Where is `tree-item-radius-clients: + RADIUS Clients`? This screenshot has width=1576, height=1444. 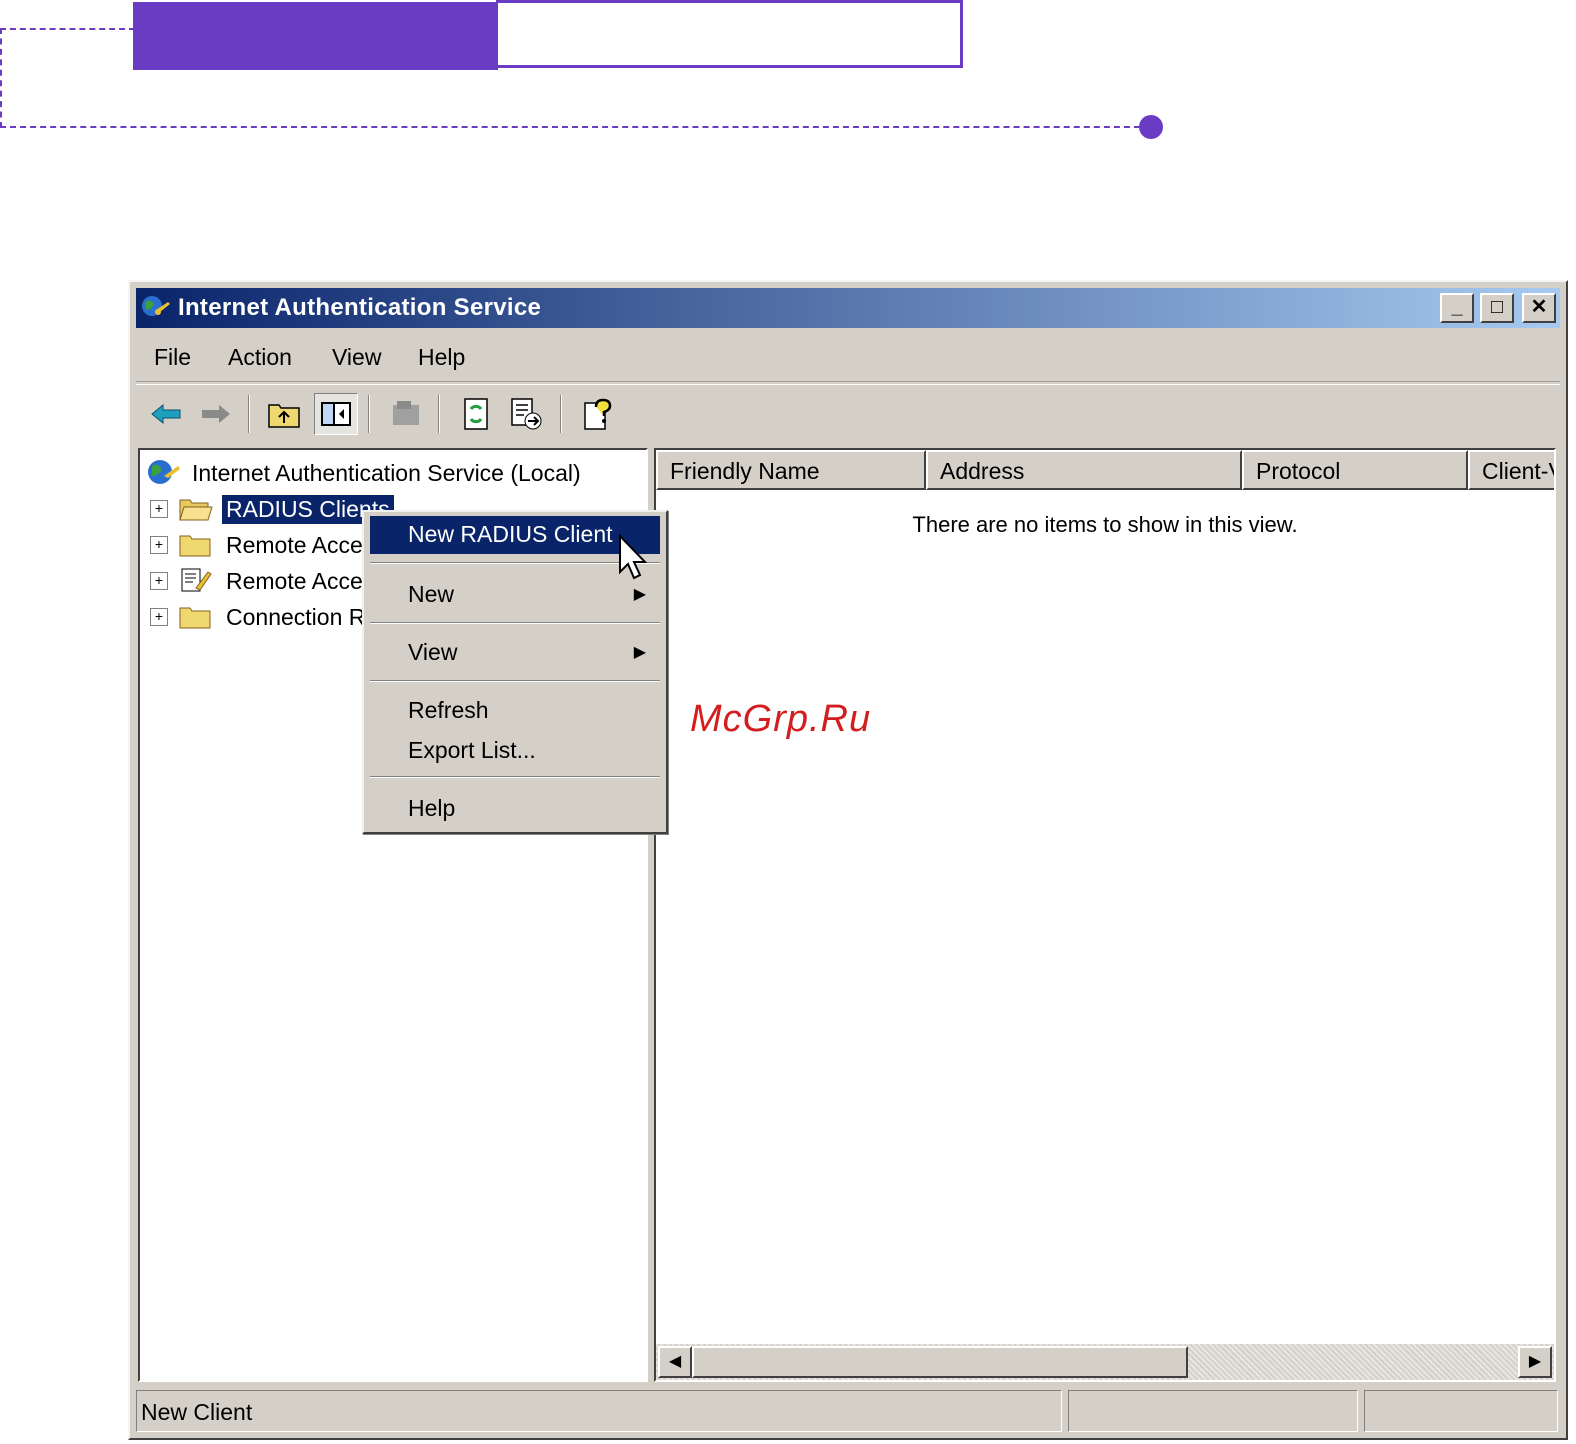
tree-item-radius-clients: + RADIUS Clients is located at coordinates (272, 509).